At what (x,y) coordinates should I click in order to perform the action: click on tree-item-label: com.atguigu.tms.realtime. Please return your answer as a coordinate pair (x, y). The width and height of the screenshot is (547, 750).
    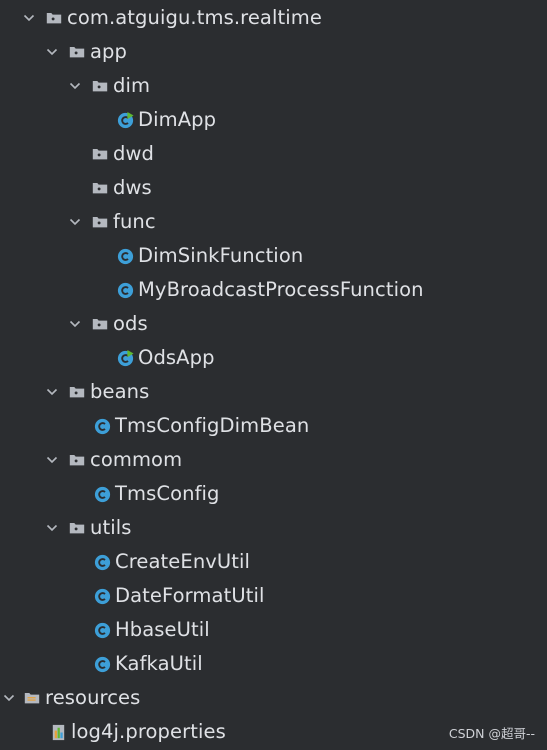
    Looking at the image, I should click on (194, 17).